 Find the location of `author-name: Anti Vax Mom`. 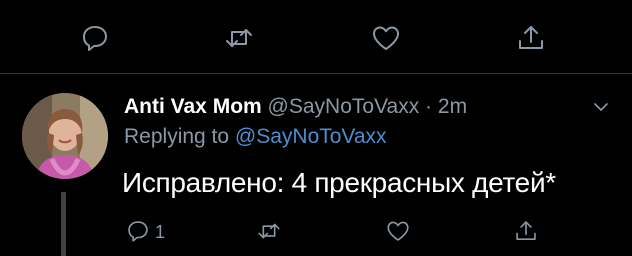

author-name: Anti Vax Mom is located at coordinates (193, 106).